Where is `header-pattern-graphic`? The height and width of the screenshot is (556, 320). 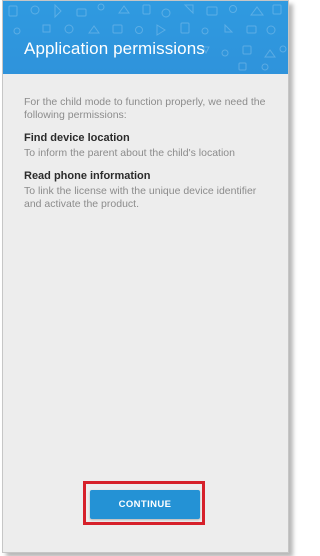
header-pattern-graphic is located at coordinates (147, 37).